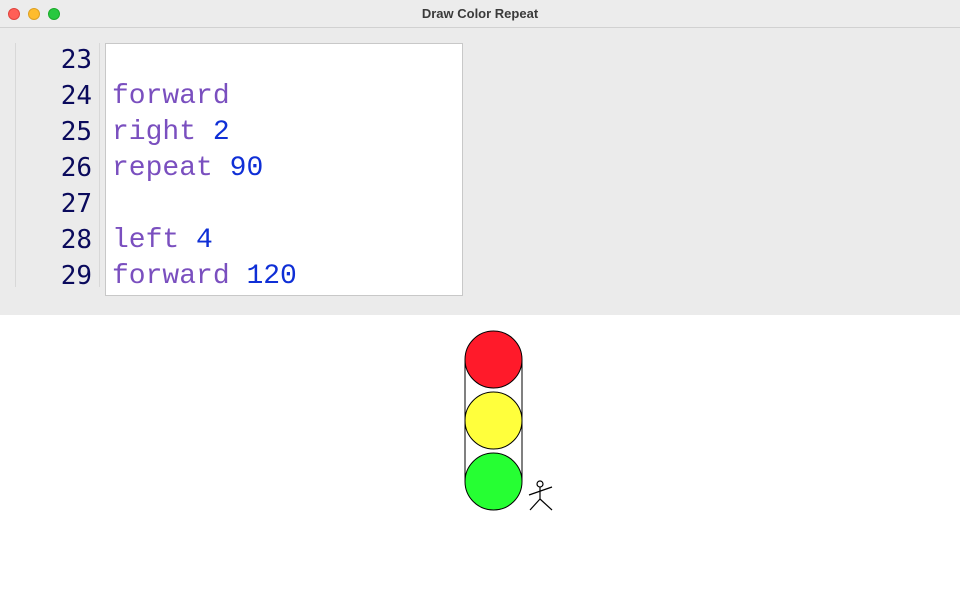 The width and height of the screenshot is (960, 600). I want to click on stick-figure-icon, so click(540, 495).